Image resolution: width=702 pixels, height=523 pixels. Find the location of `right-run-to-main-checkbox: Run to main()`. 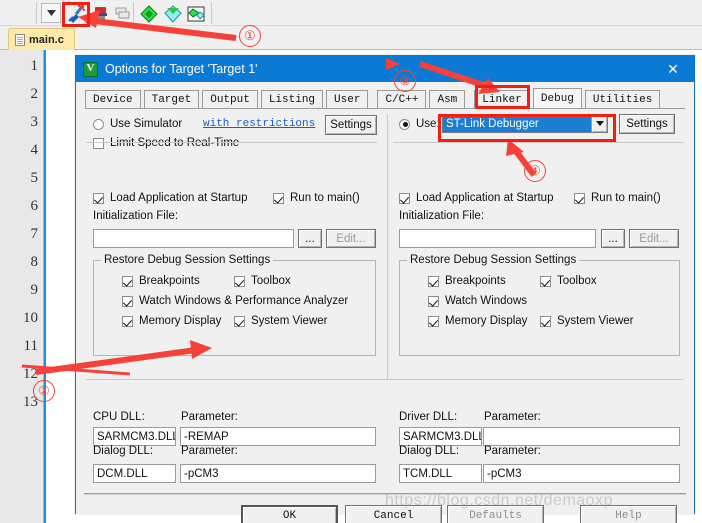

right-run-to-main-checkbox: Run to main() is located at coordinates (617, 198).